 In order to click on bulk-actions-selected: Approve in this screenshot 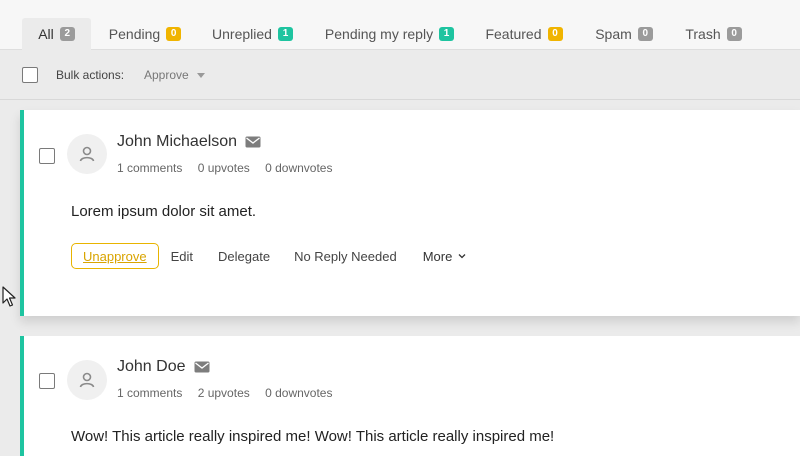, I will do `click(166, 75)`.